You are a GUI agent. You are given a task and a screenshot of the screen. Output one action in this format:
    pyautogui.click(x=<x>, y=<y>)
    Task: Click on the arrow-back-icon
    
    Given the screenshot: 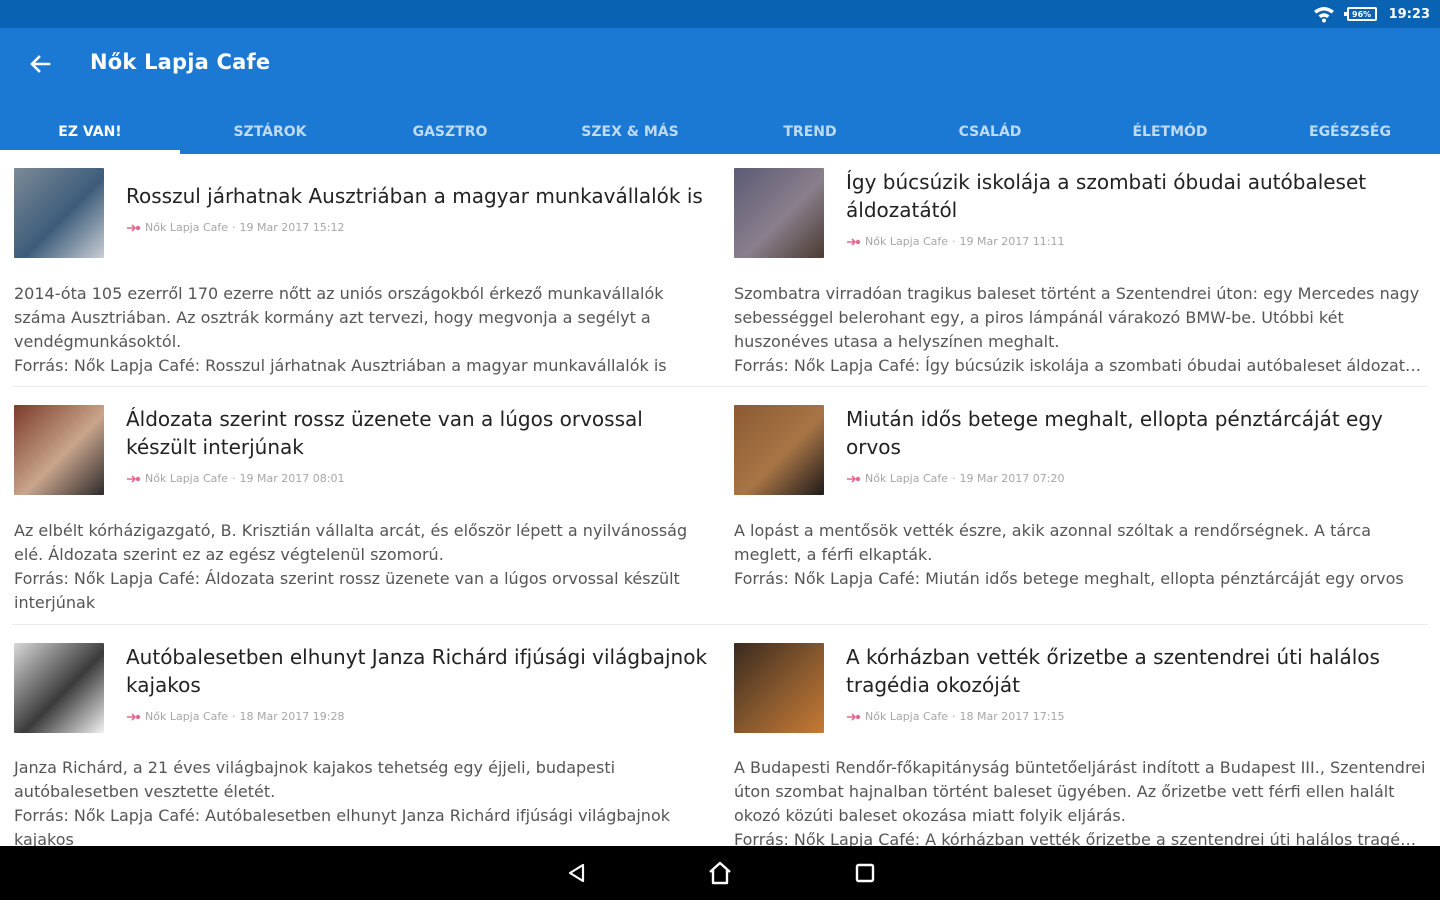 What is the action you would take?
    pyautogui.click(x=40, y=64)
    